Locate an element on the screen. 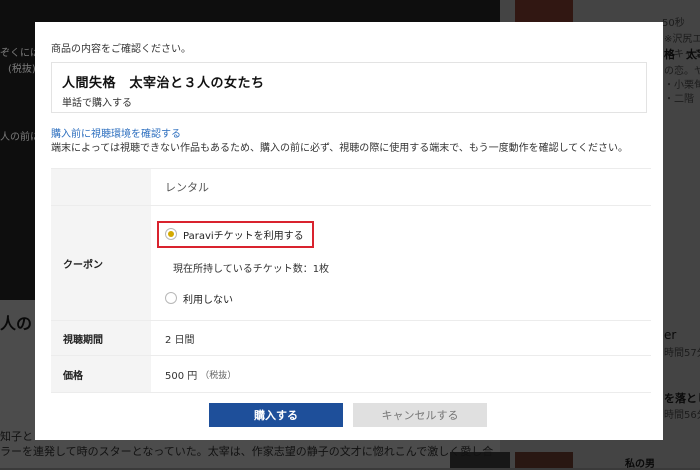 The width and height of the screenshot is (700, 470). buy-button: 購入する is located at coordinates (276, 415).